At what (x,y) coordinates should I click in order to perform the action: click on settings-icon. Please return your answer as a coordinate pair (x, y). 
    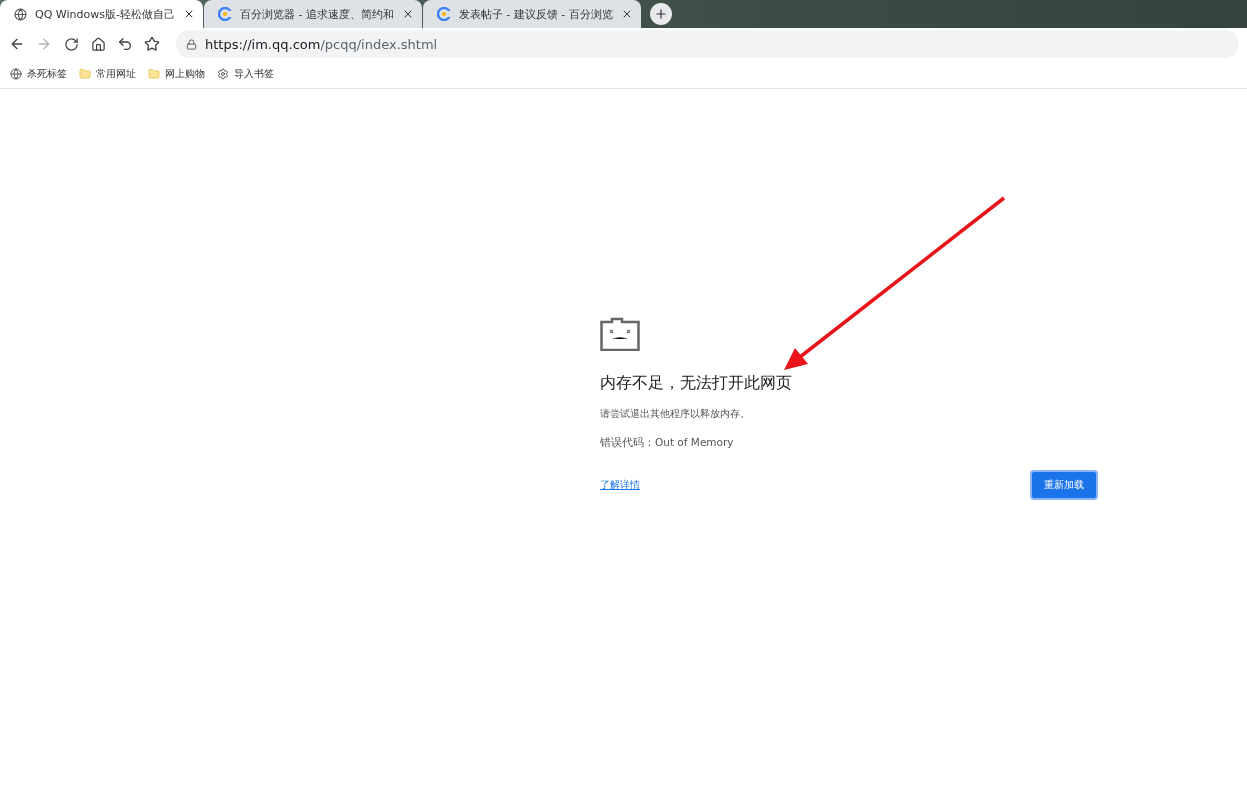
    Looking at the image, I should click on (223, 74).